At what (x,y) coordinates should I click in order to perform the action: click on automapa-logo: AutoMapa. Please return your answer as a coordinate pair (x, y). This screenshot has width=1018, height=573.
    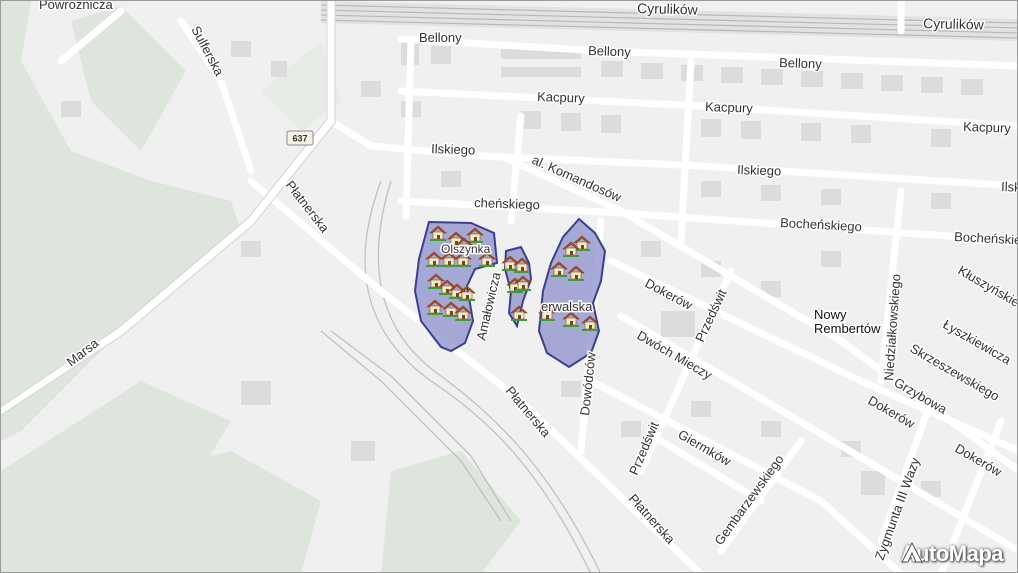
    Looking at the image, I should click on (952, 553).